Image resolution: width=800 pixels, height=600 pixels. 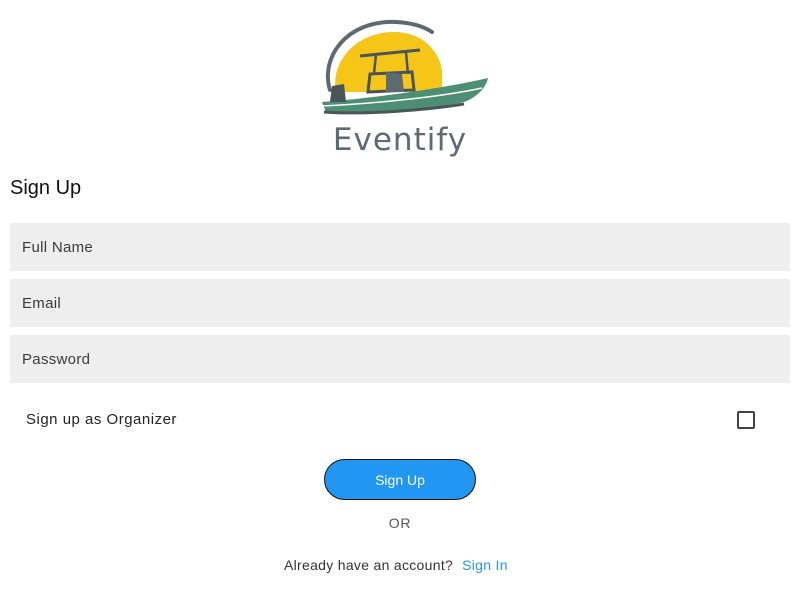 I want to click on organizer-label: Sign up as Organizer, so click(x=101, y=419).